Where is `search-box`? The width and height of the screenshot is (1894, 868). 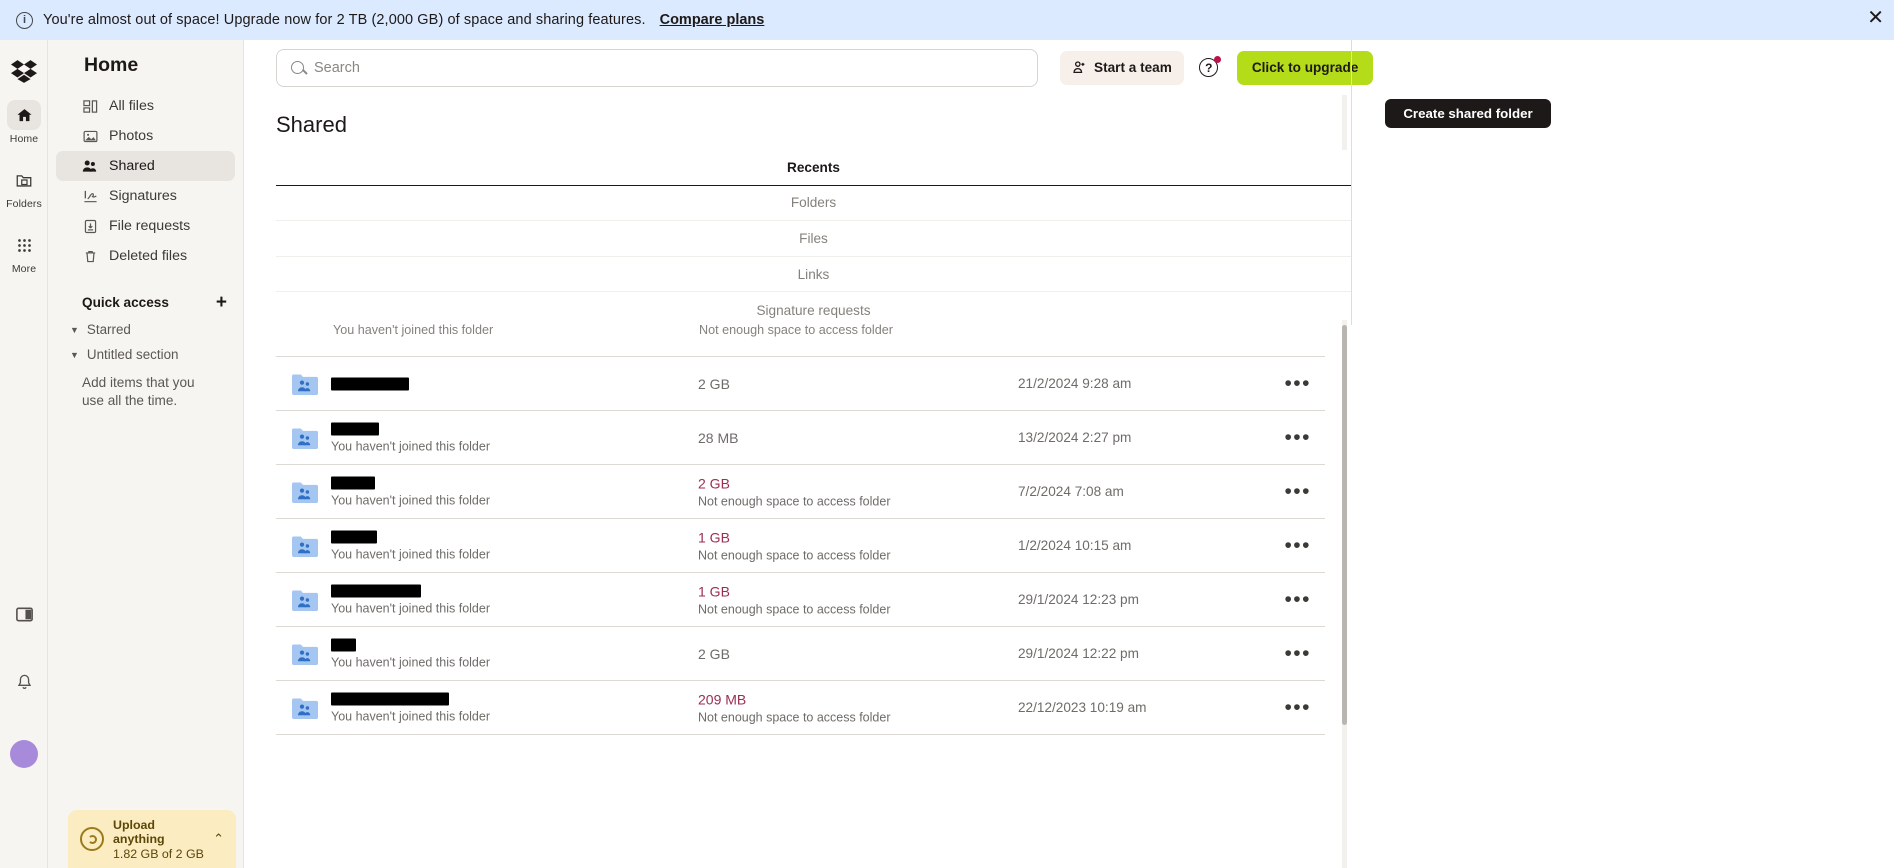
search-box is located at coordinates (657, 67).